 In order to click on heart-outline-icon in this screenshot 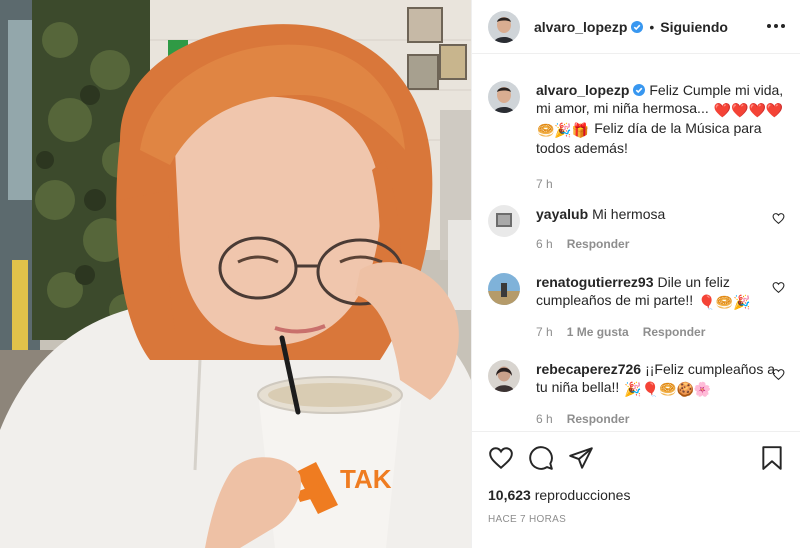, I will do `click(501, 458)`.